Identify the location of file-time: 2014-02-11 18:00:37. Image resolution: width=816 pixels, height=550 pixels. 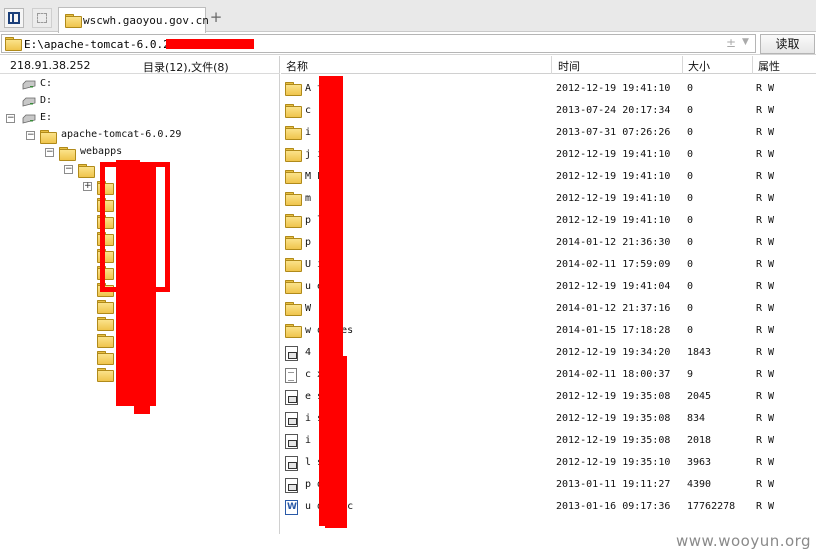
(613, 374).